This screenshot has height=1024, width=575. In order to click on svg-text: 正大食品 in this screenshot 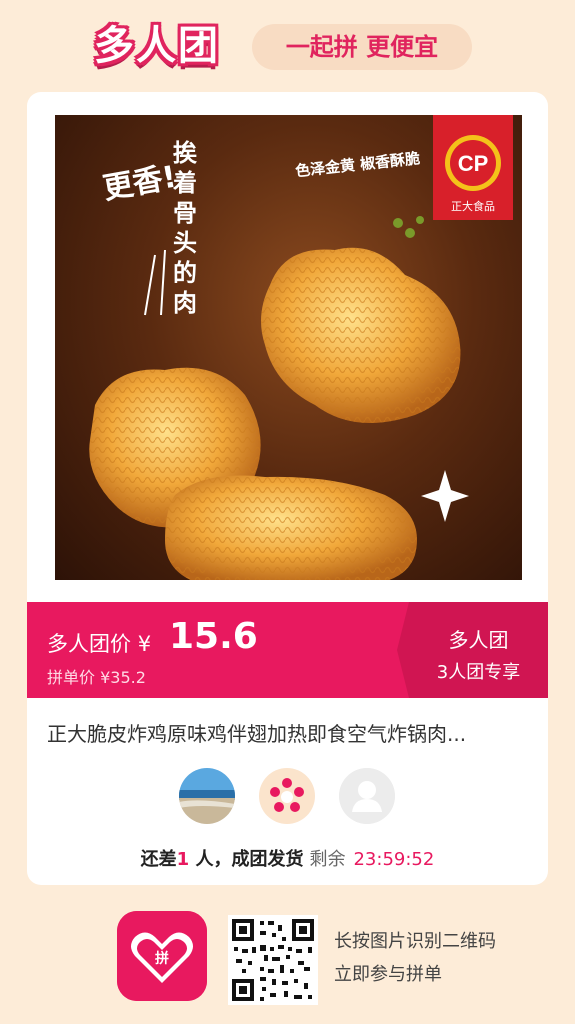, I will do `click(473, 206)`.